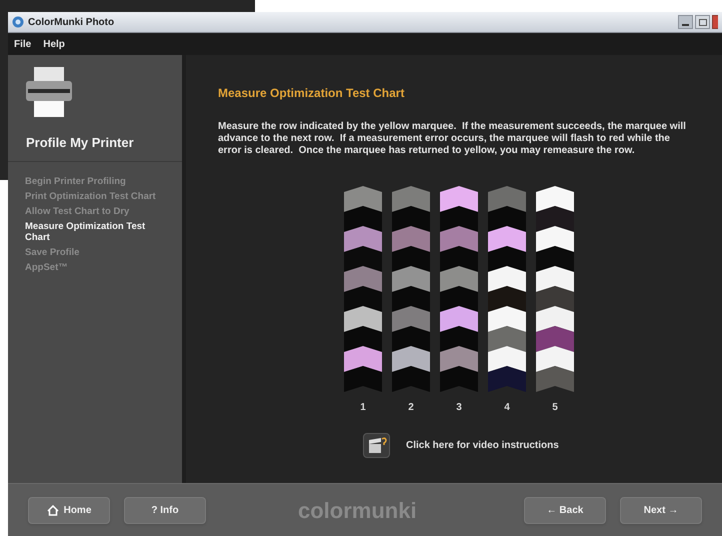 The width and height of the screenshot is (722, 536). Describe the element at coordinates (452, 139) in the screenshot. I see `instructions-text: Measure the row indicated by the yellow marquee. If the measurement succeeds, the marquee will advance to the next row. If a measurement error occurs, the marquee will flash to red while the error is cleared. Once the marquee has returned to yellow, you may remeasure the row.` at that location.